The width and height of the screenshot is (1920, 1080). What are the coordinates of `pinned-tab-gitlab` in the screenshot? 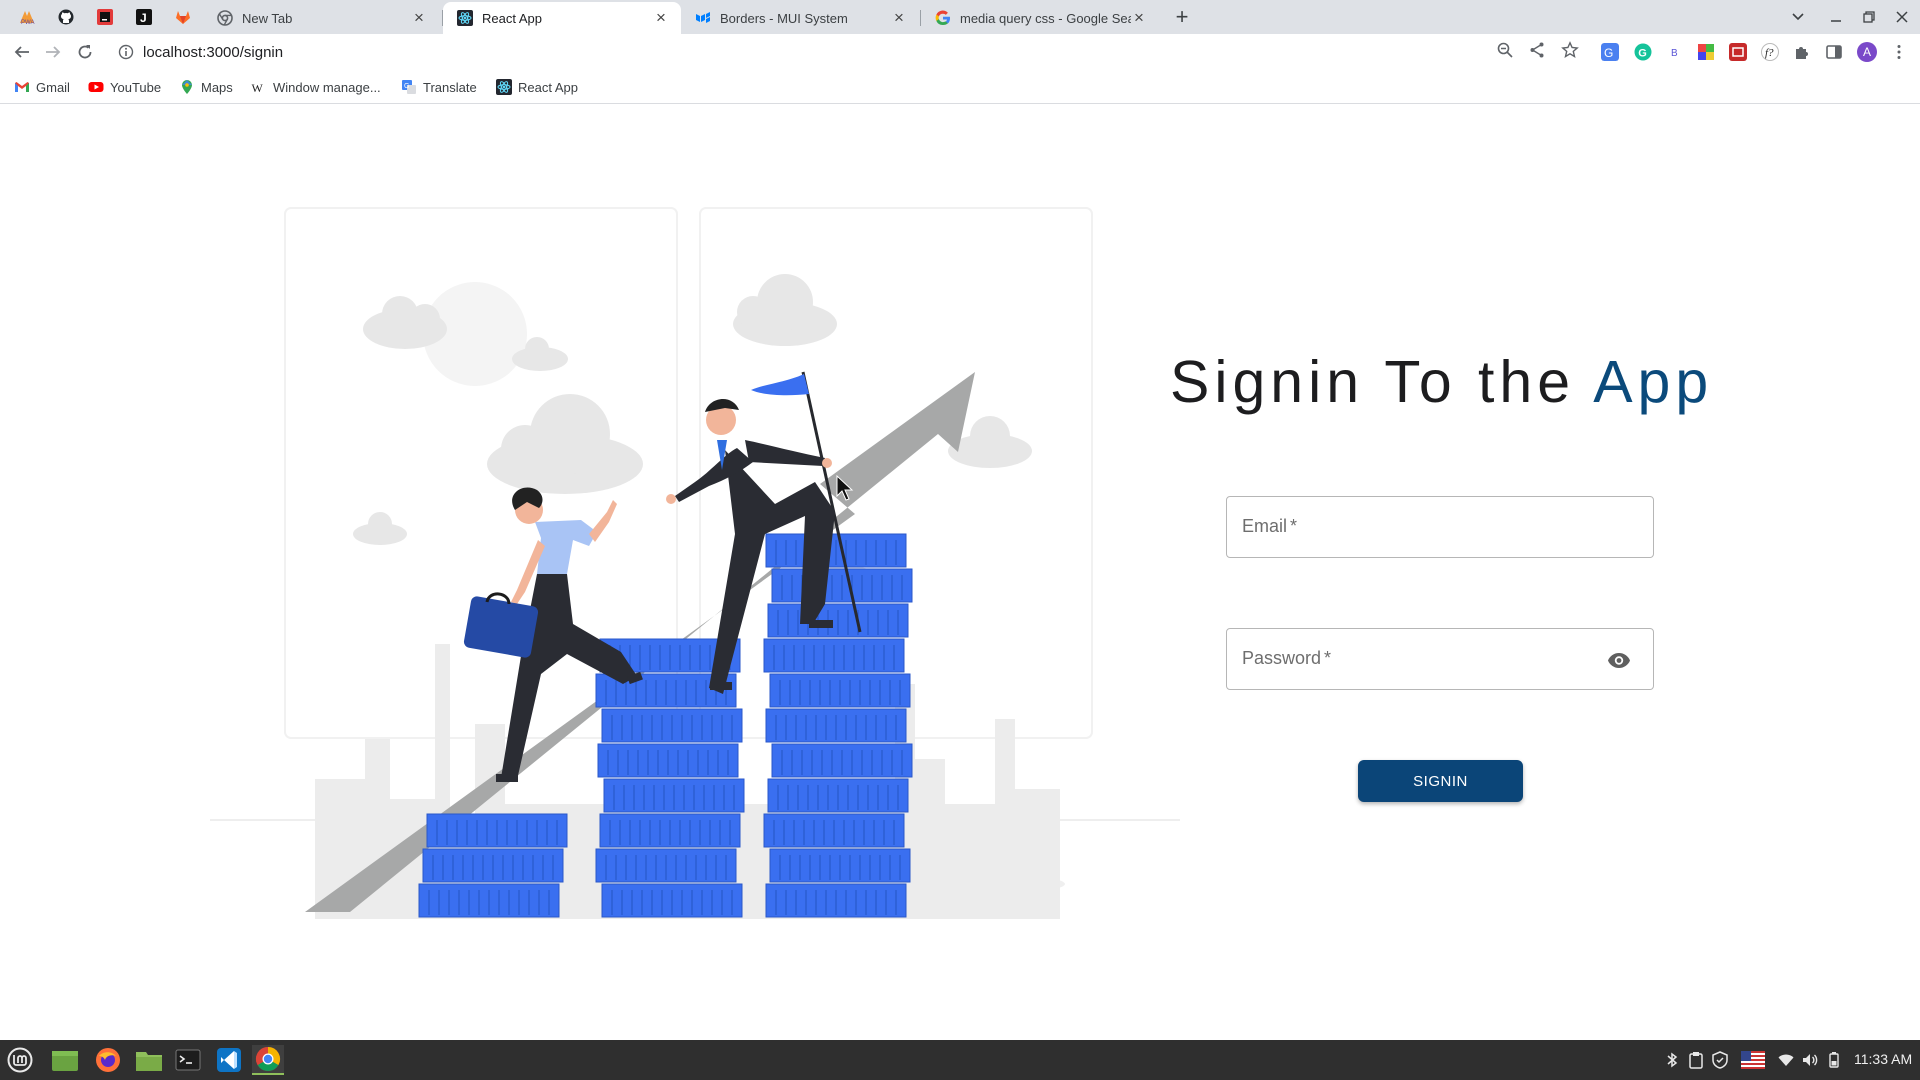 It's located at (183, 17).